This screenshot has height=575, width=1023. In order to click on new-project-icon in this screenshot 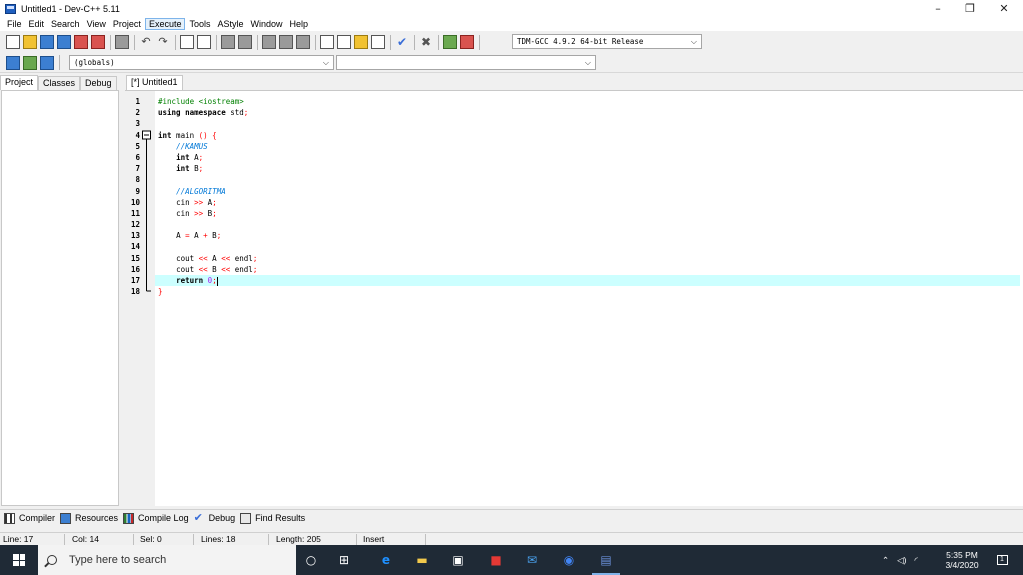, I will do `click(13, 62)`.